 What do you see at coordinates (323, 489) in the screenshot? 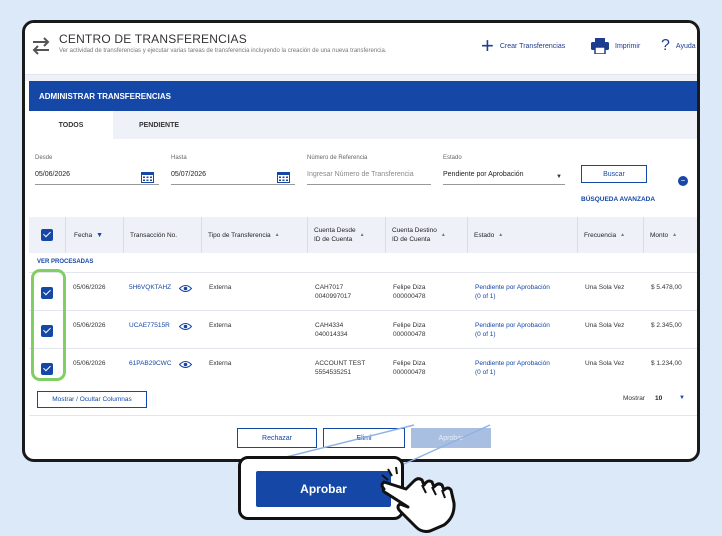
I see `approve-button-zoomed: Aprobar` at bounding box center [323, 489].